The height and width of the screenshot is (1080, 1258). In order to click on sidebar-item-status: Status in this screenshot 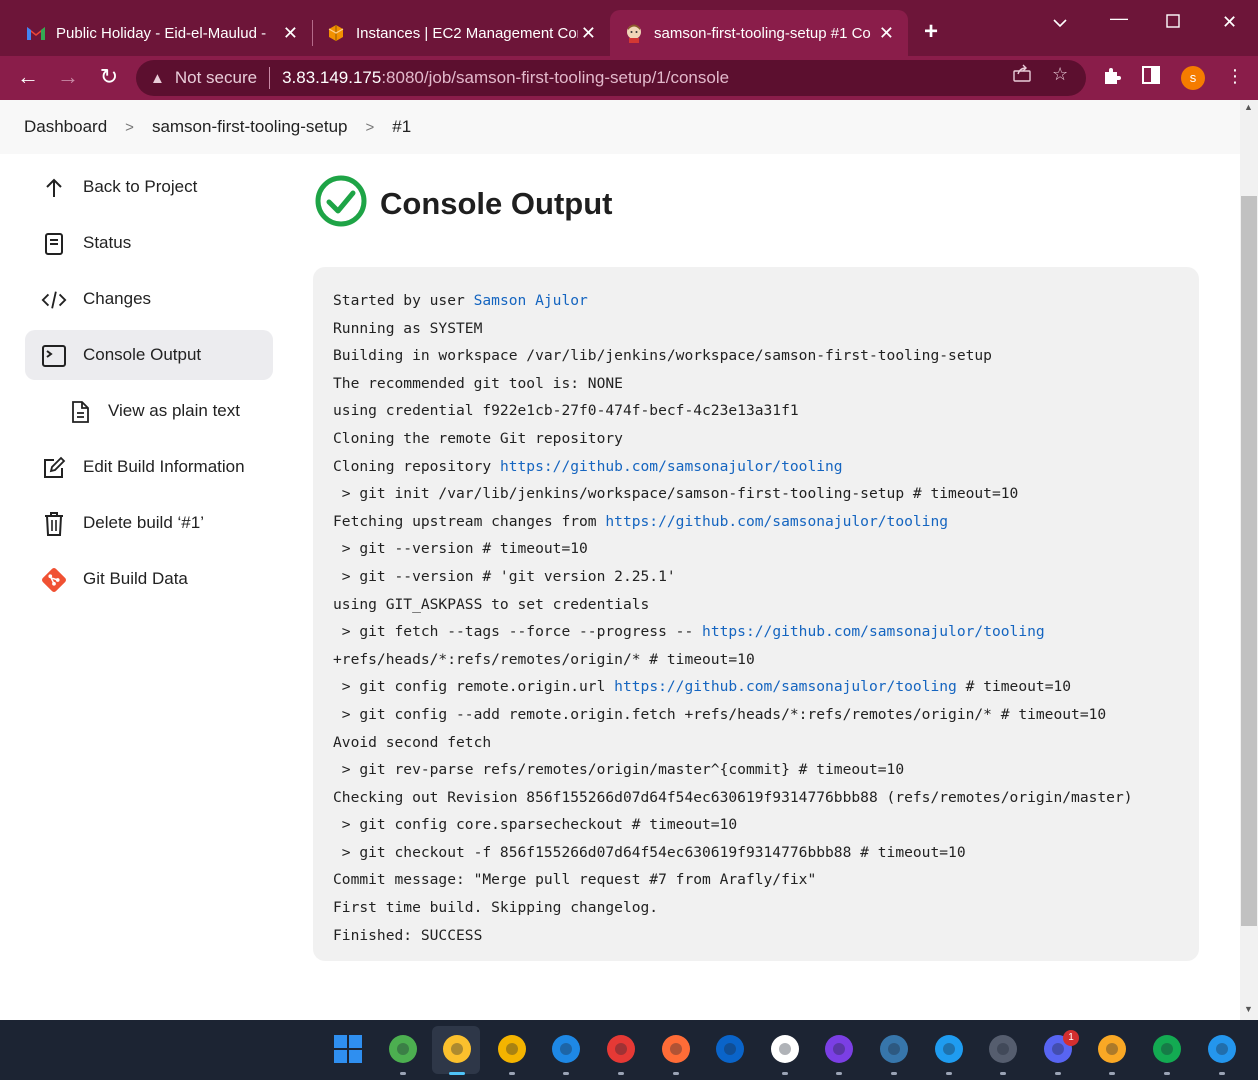, I will do `click(149, 243)`.